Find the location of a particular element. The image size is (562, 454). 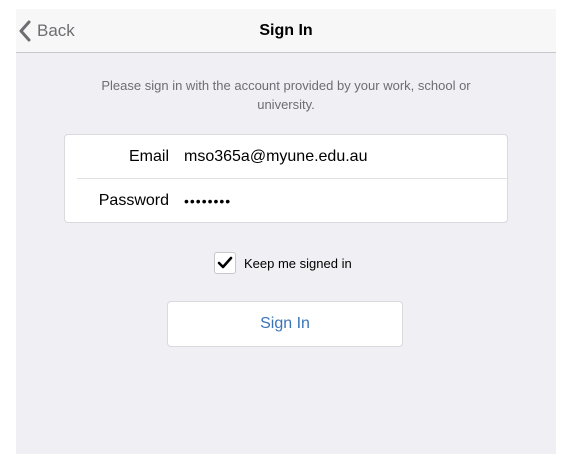

password-label: Password is located at coordinates (133, 200).